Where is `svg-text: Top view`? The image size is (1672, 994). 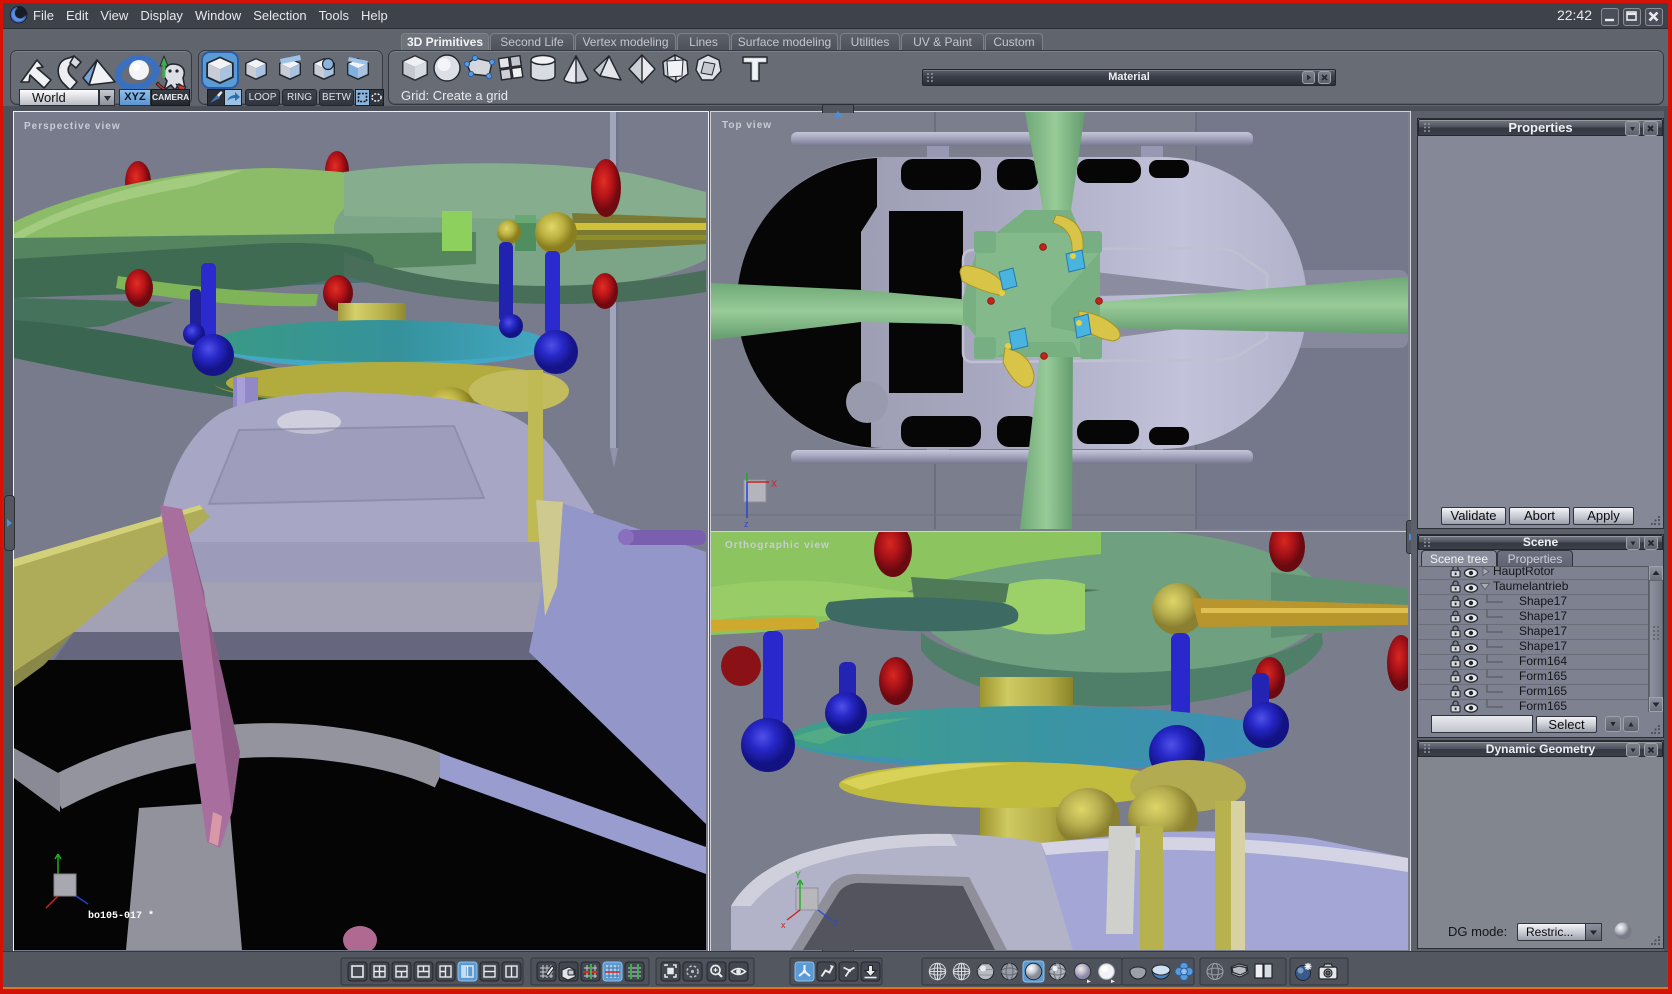 svg-text: Top view is located at coordinates (747, 125).